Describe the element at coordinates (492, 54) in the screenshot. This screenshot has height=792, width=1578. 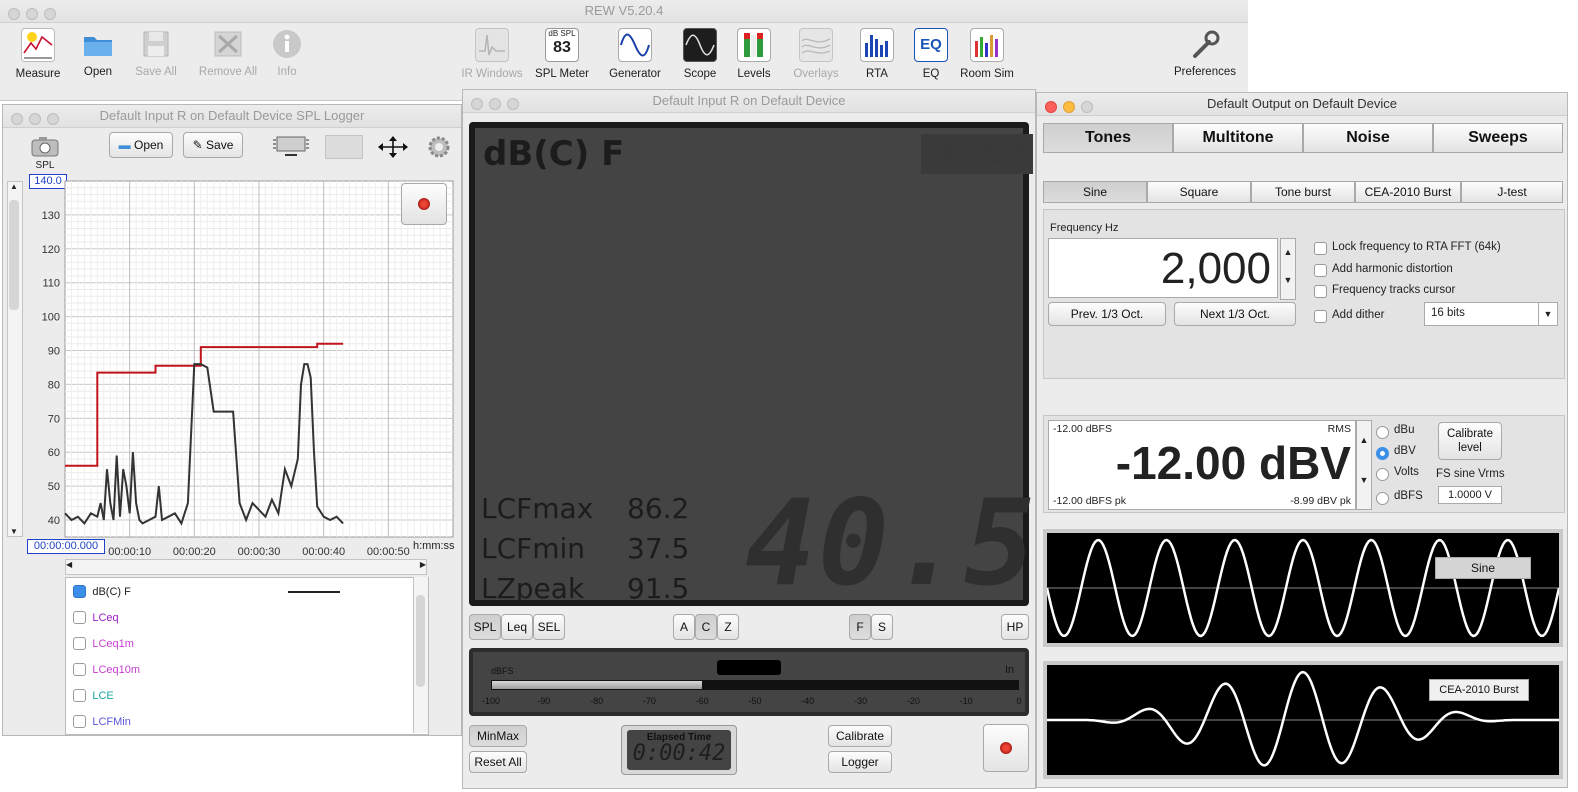
I see `toolbar-ir-windows-button: IR Windows` at that location.